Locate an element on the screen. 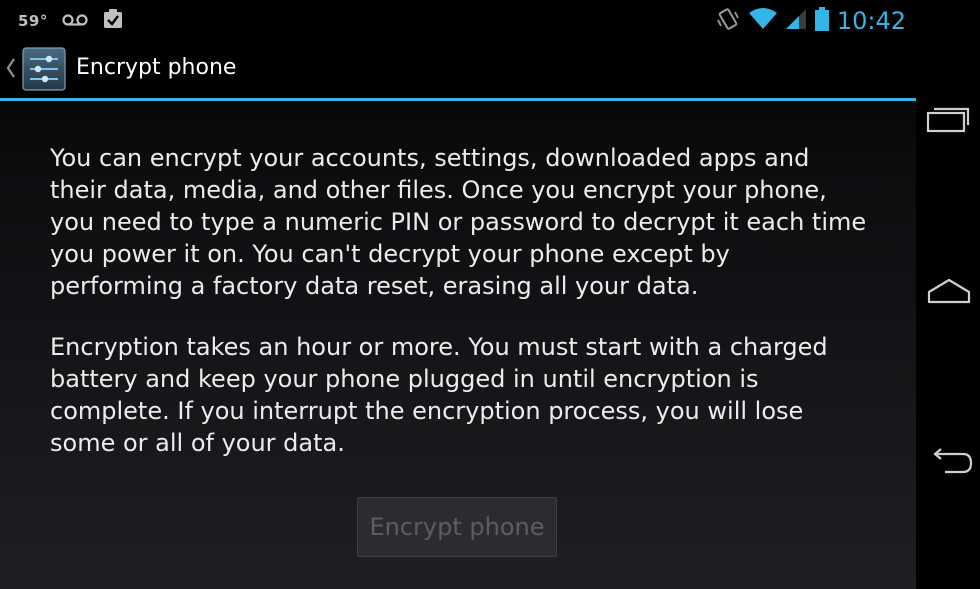 Image resolution: width=980 pixels, height=589 pixels. settings-sliders-icon is located at coordinates (44, 69).